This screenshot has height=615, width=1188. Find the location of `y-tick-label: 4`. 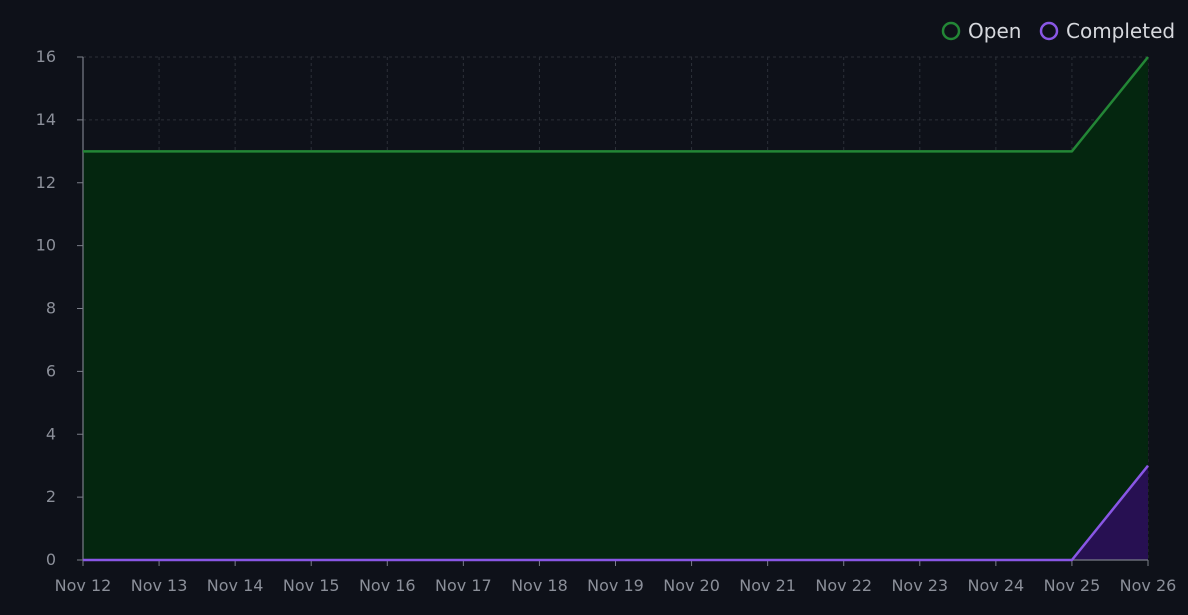

y-tick-label: 4 is located at coordinates (51, 433).